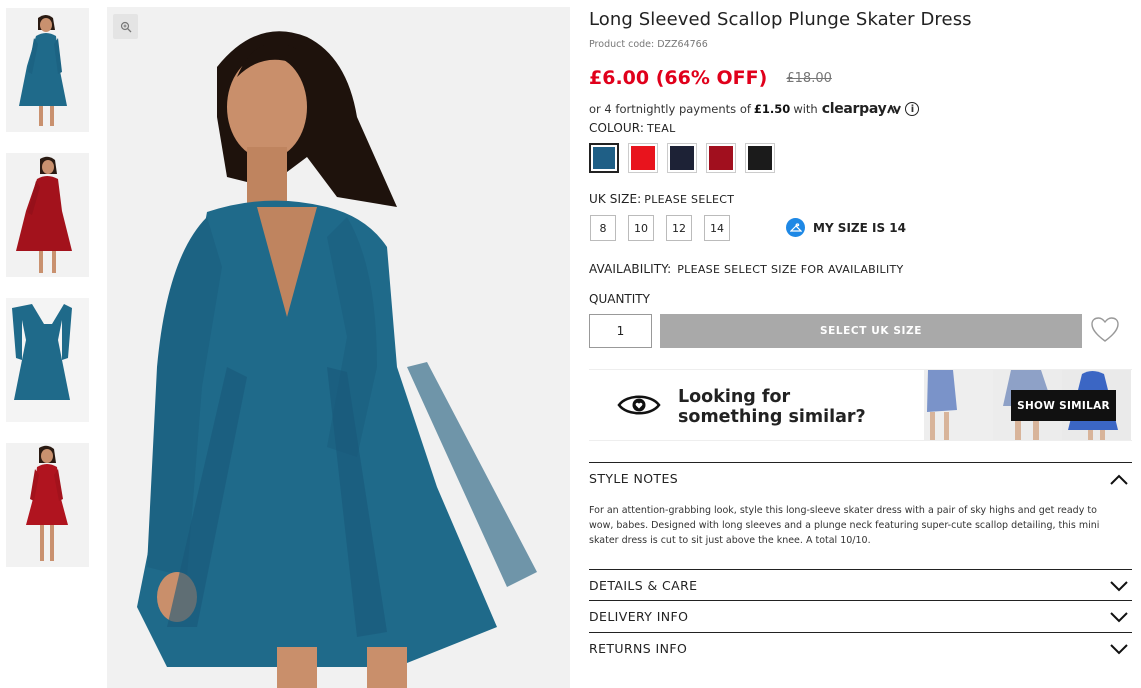  I want to click on price: £6.00 (66% OFF) £18.00, so click(710, 78).